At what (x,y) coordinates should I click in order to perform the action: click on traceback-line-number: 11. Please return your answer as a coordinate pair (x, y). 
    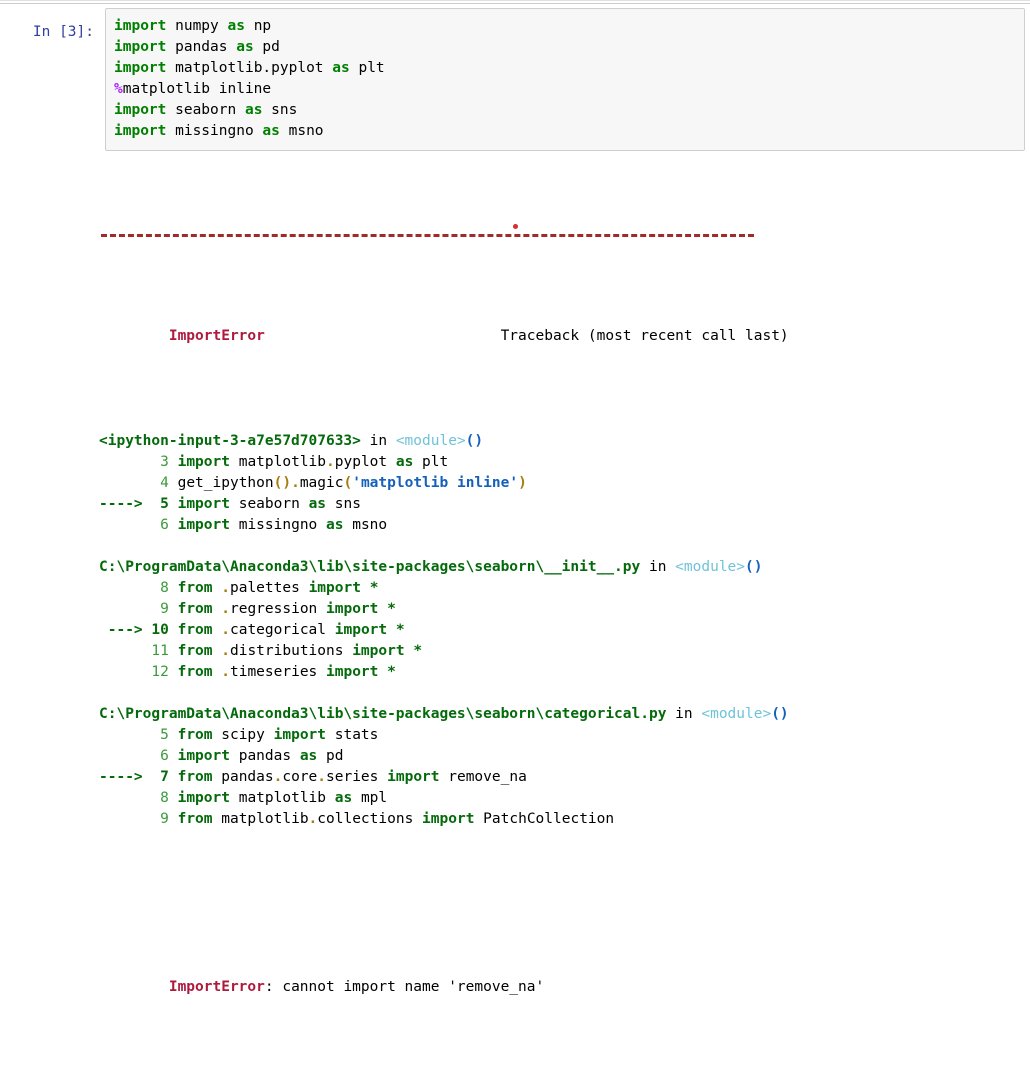
    Looking at the image, I should click on (155, 651).